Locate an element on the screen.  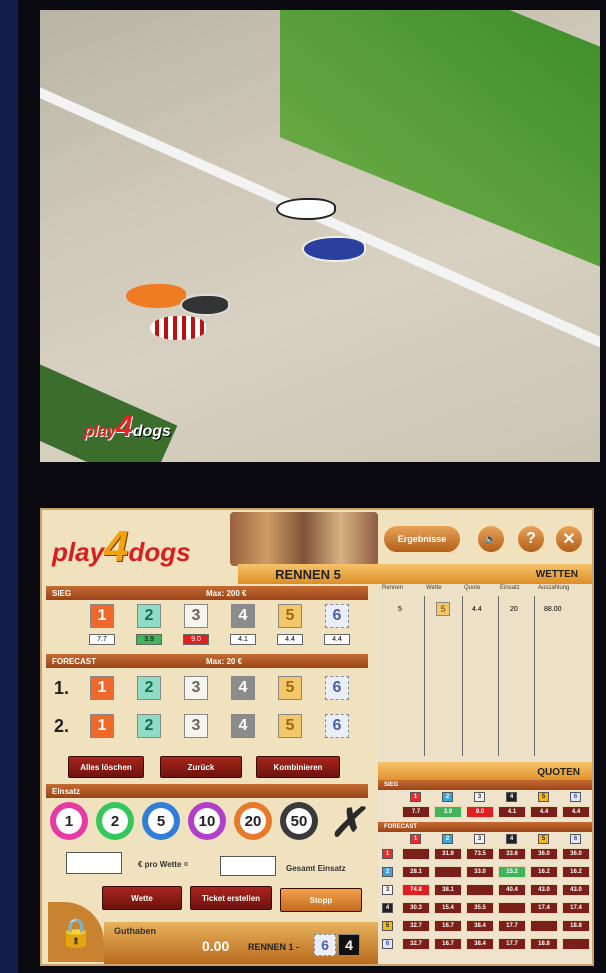
bet-row-stake: 20 is located at coordinates (514, 609).